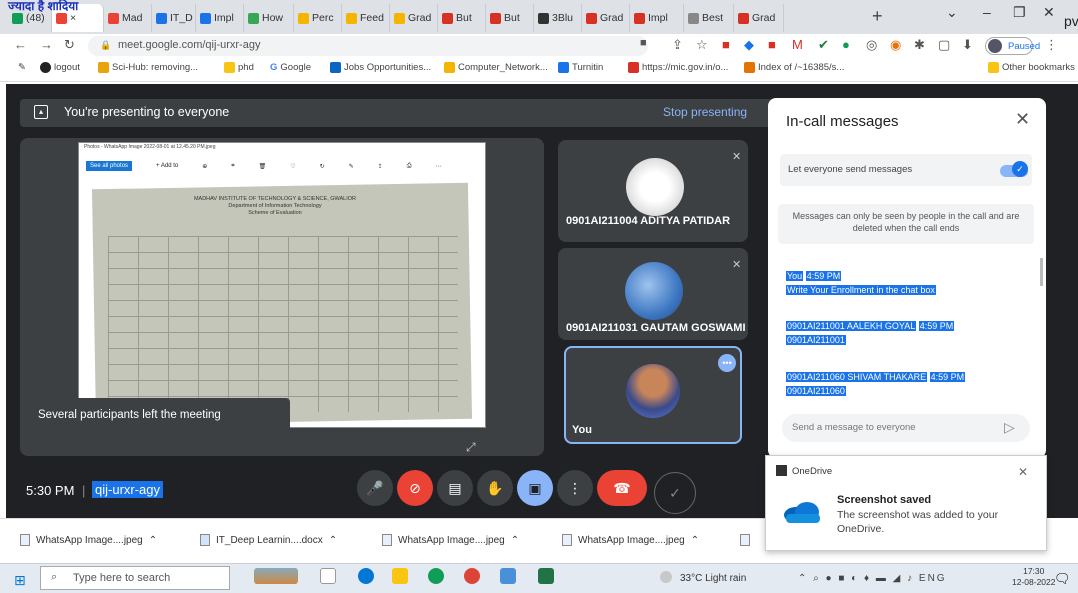 This screenshot has height=593, width=1078. What do you see at coordinates (1049, 12) in the screenshot?
I see `close-window-icon: ✕` at bounding box center [1049, 12].